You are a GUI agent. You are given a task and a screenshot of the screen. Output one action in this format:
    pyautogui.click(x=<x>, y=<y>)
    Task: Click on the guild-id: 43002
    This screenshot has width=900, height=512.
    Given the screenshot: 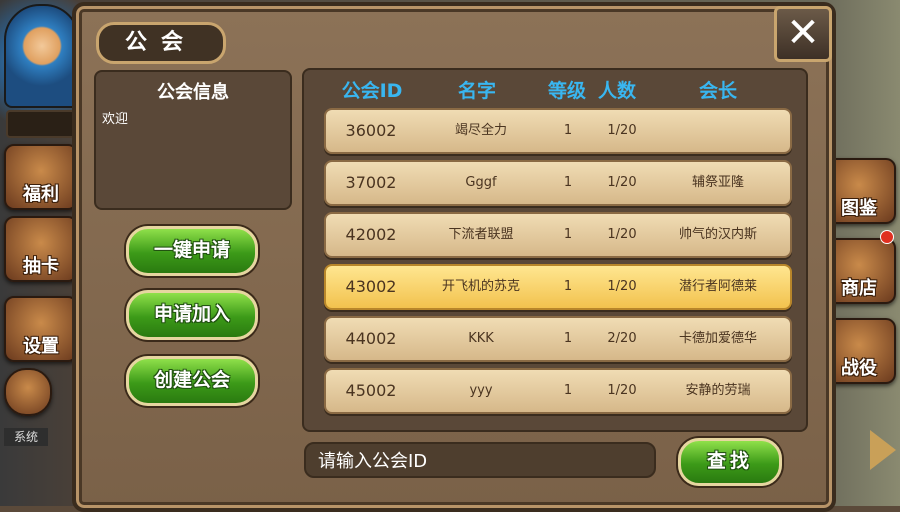 What is the action you would take?
    pyautogui.click(x=371, y=286)
    